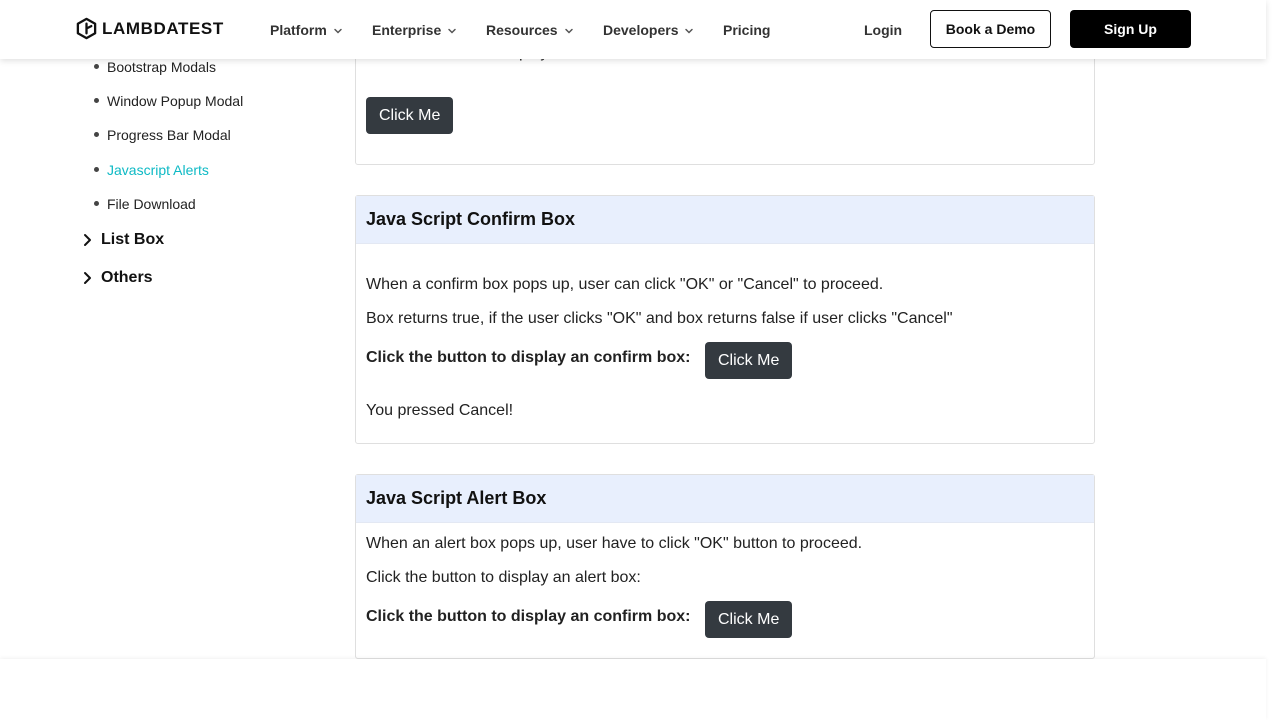  I want to click on nav-label: Platform, so click(298, 29).